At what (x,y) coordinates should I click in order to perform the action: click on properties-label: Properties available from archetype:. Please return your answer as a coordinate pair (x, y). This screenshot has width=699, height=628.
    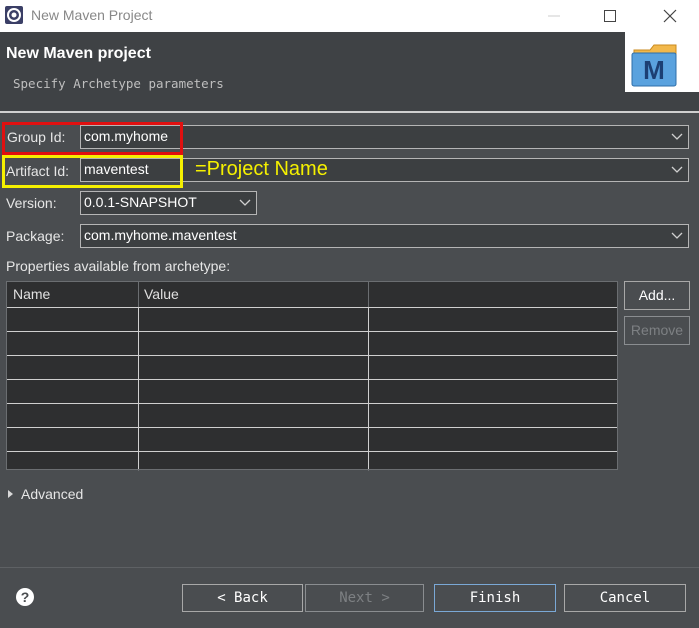
    Looking at the image, I should click on (118, 266).